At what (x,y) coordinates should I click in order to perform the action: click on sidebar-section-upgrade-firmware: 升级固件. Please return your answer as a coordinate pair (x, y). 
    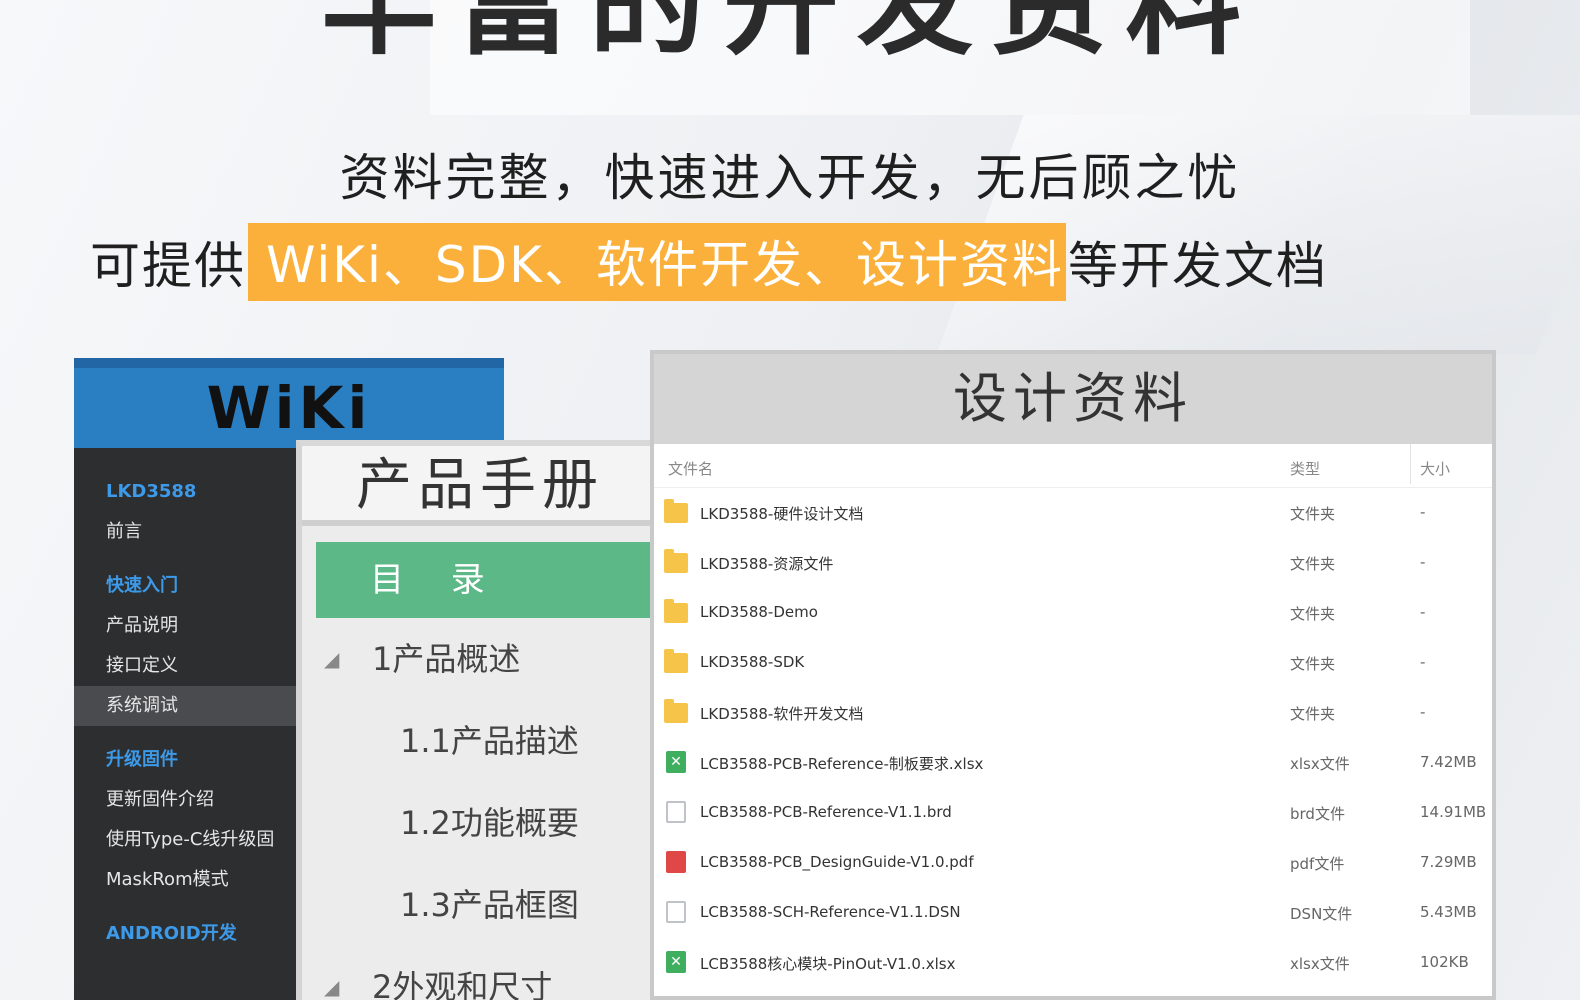
    Looking at the image, I should click on (186, 760).